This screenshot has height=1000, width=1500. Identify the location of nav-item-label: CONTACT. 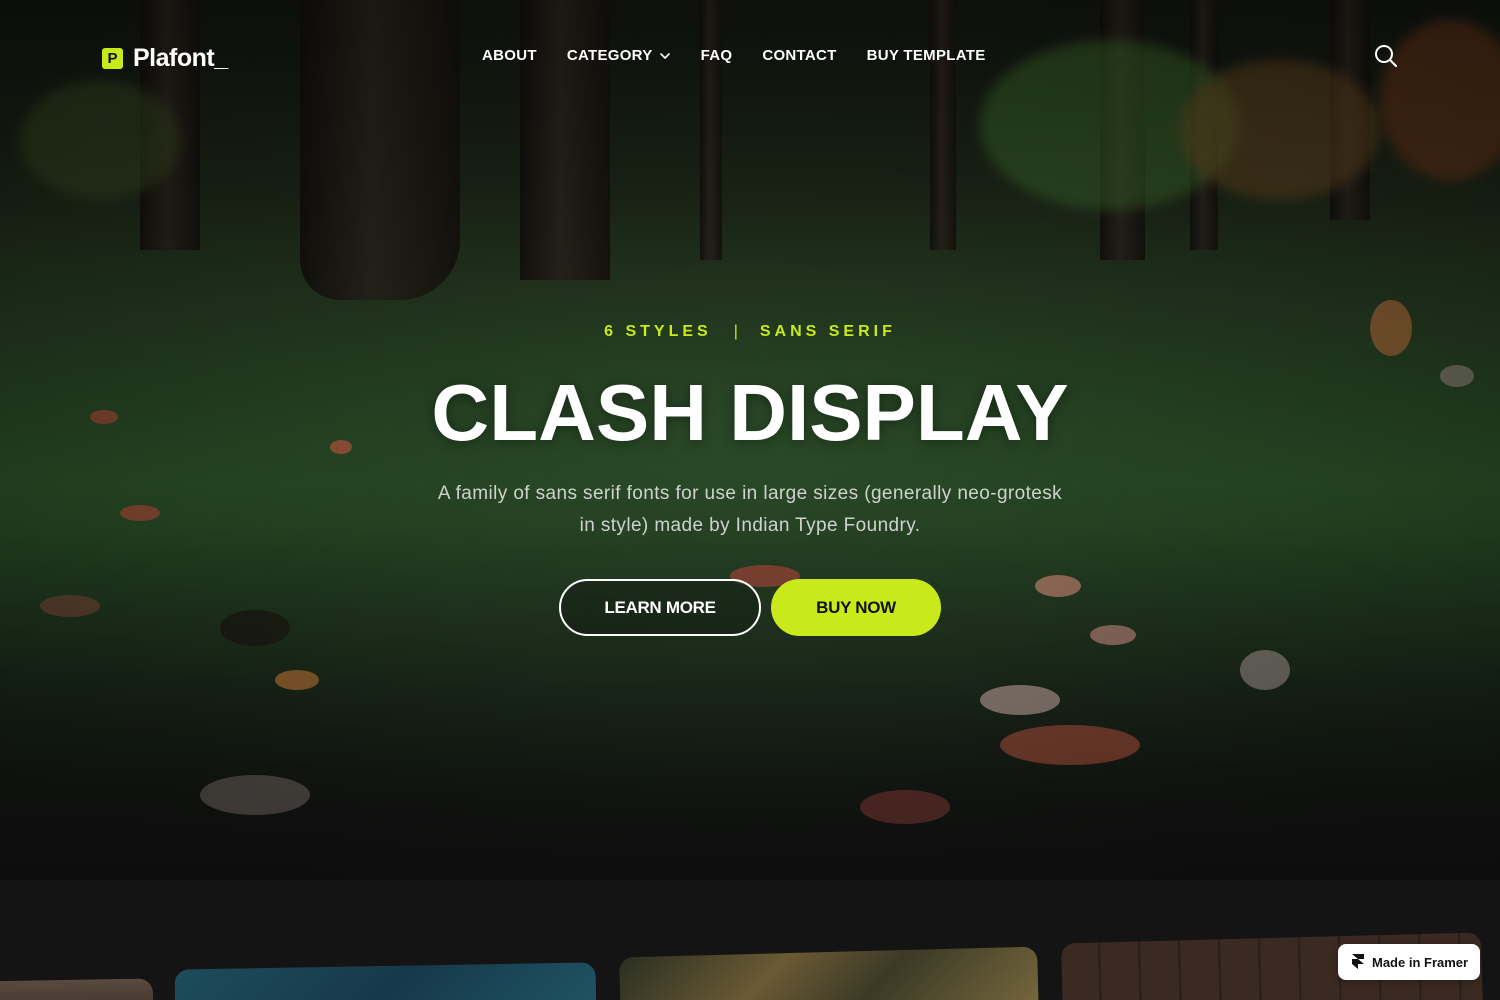
(799, 55).